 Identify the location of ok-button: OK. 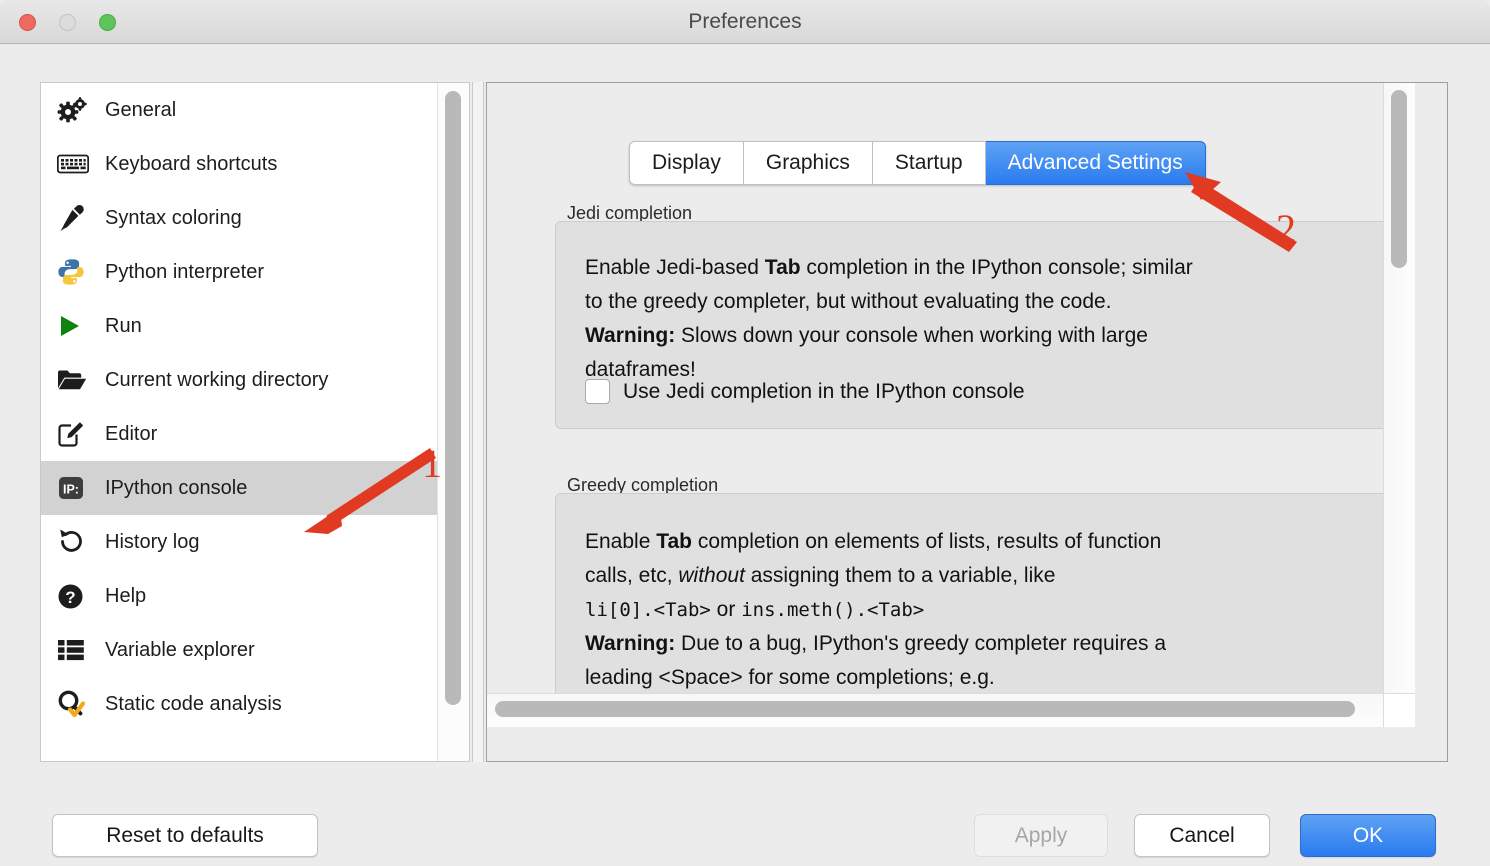
(1368, 835).